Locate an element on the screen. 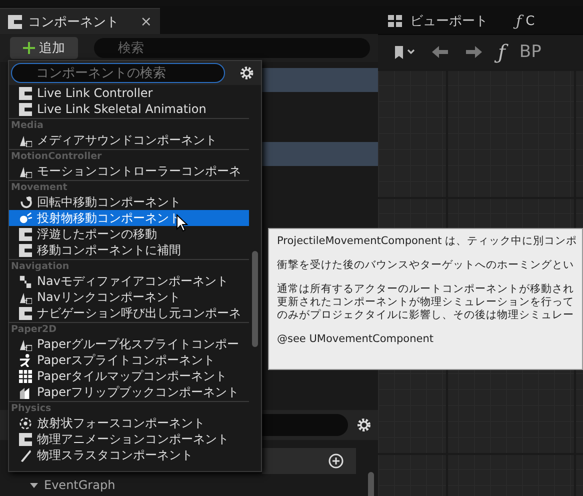  scrollbar is located at coordinates (255, 299).